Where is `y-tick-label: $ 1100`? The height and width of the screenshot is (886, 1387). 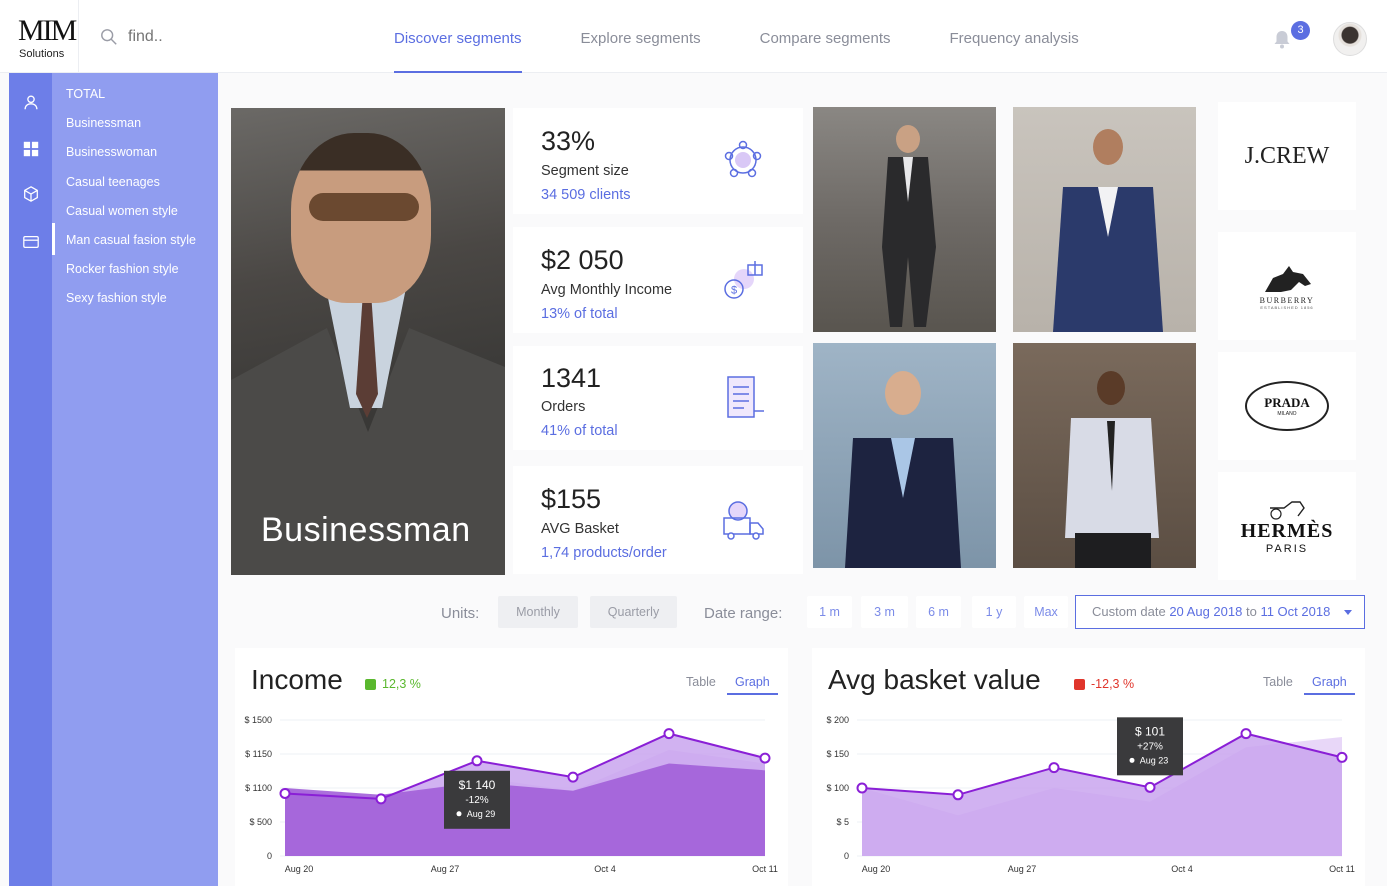 y-tick-label: $ 1100 is located at coordinates (258, 788).